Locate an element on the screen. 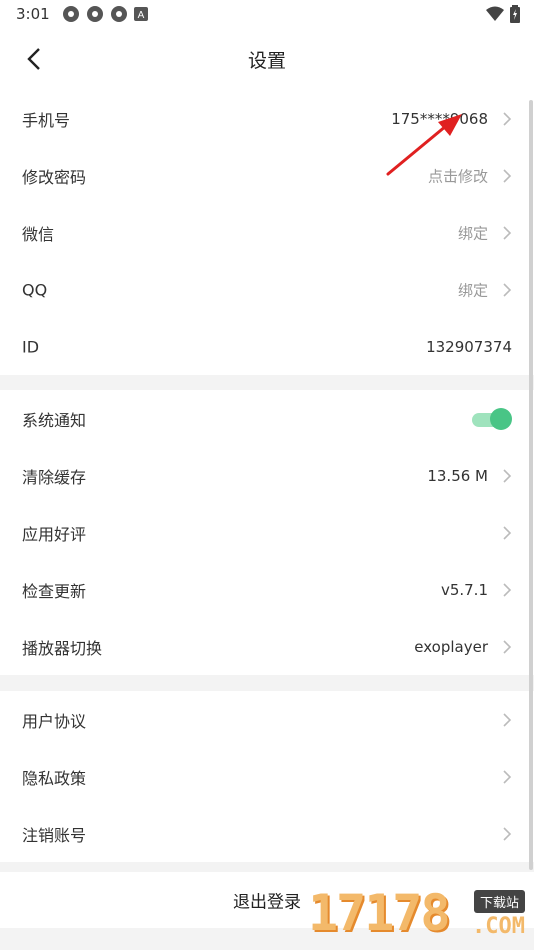  row-delete-account: 注销账号 is located at coordinates (267, 833).